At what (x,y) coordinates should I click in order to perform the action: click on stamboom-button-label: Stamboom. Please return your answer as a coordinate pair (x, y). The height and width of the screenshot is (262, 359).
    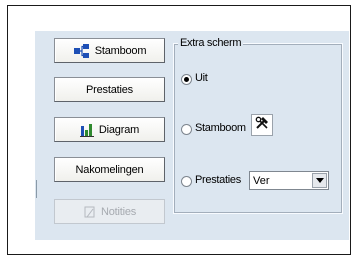
    Looking at the image, I should click on (120, 50).